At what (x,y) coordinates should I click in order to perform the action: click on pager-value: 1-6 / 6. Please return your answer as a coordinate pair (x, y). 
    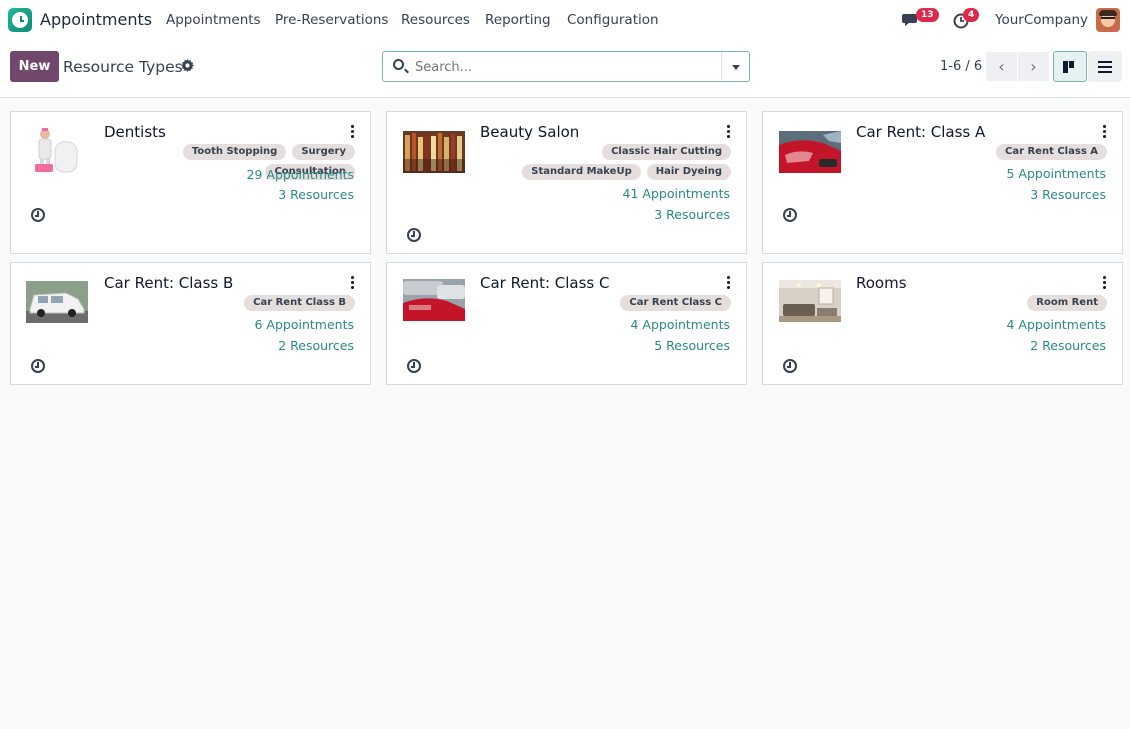
    Looking at the image, I should click on (961, 66).